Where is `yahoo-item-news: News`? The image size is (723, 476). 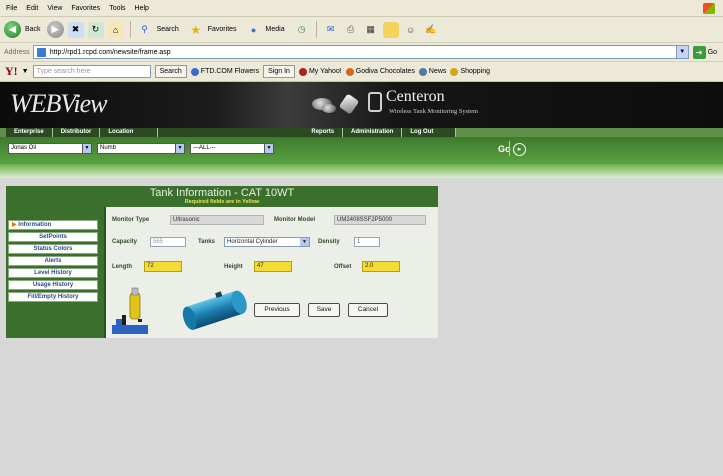 yahoo-item-news: News is located at coordinates (432, 71).